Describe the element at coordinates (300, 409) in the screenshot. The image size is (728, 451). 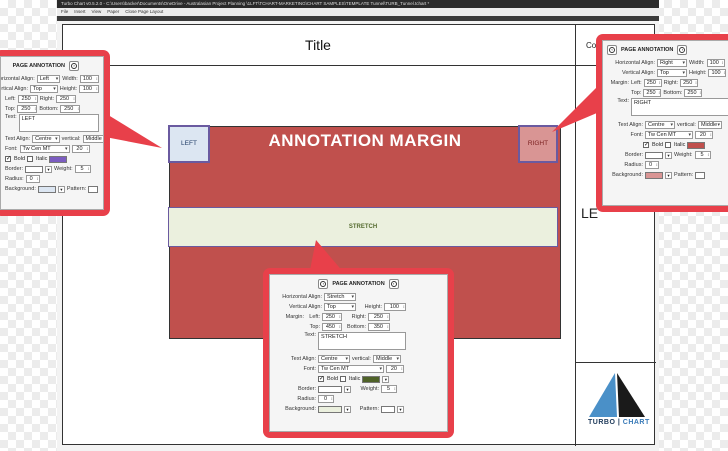
I see `background-label: Background:` at that location.